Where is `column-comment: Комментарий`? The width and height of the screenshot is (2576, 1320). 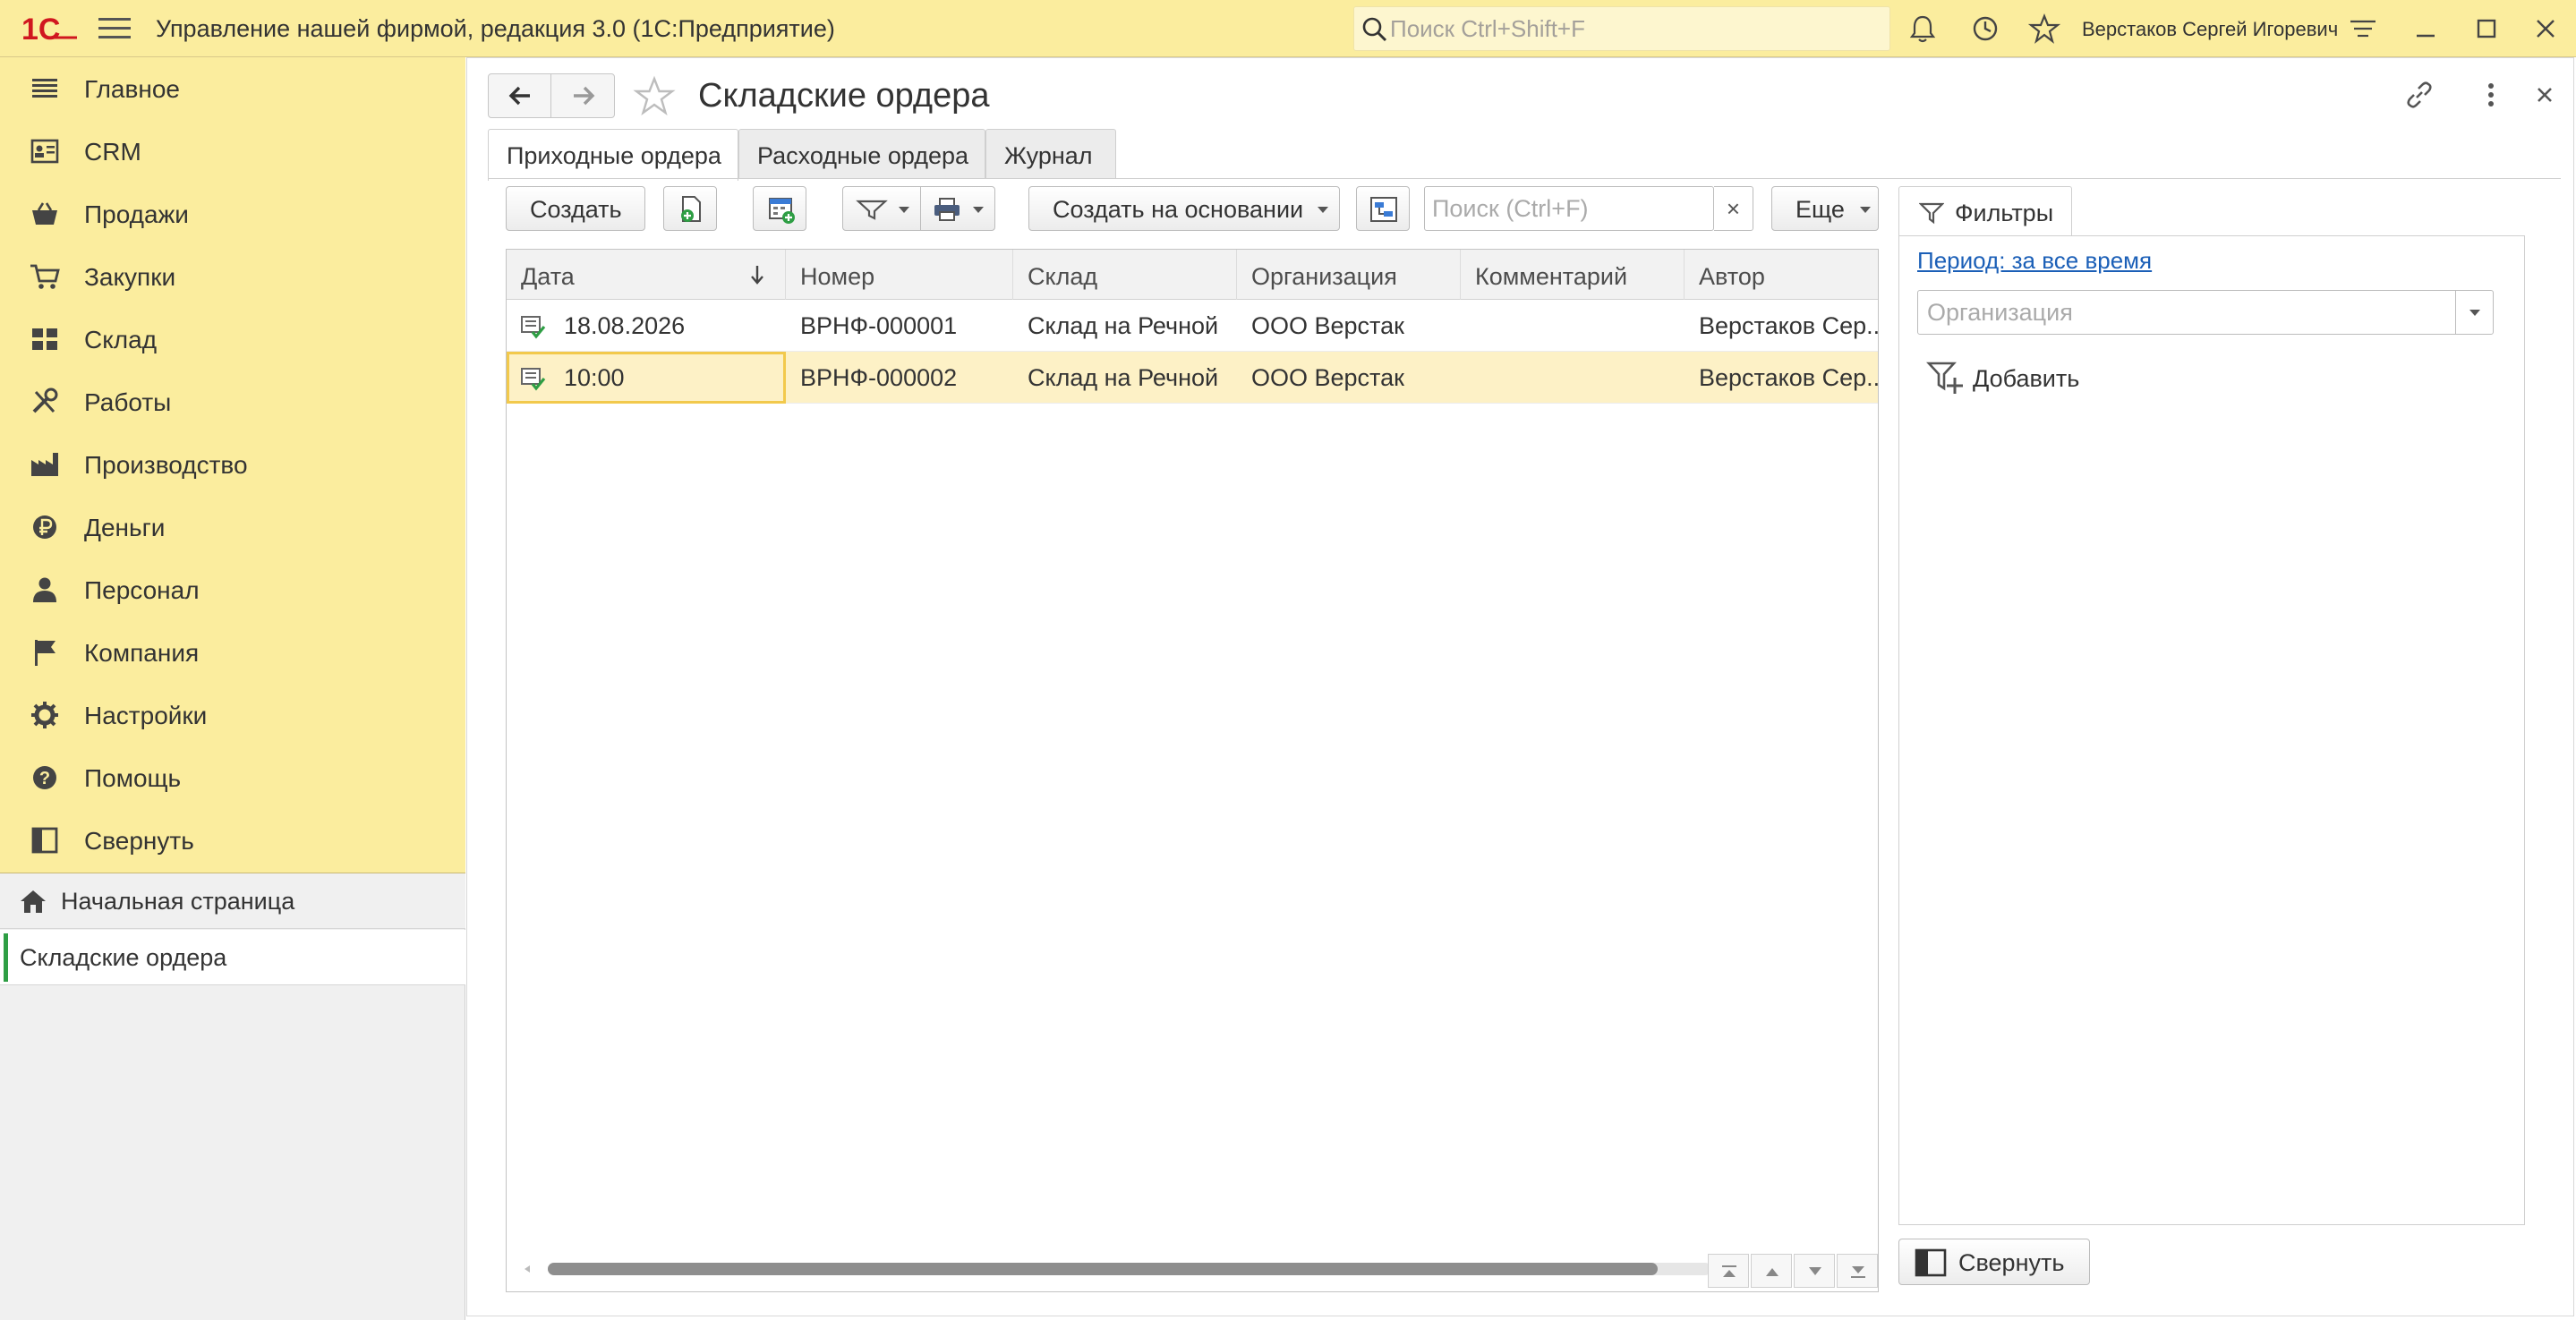 column-comment: Комментарий is located at coordinates (1573, 275).